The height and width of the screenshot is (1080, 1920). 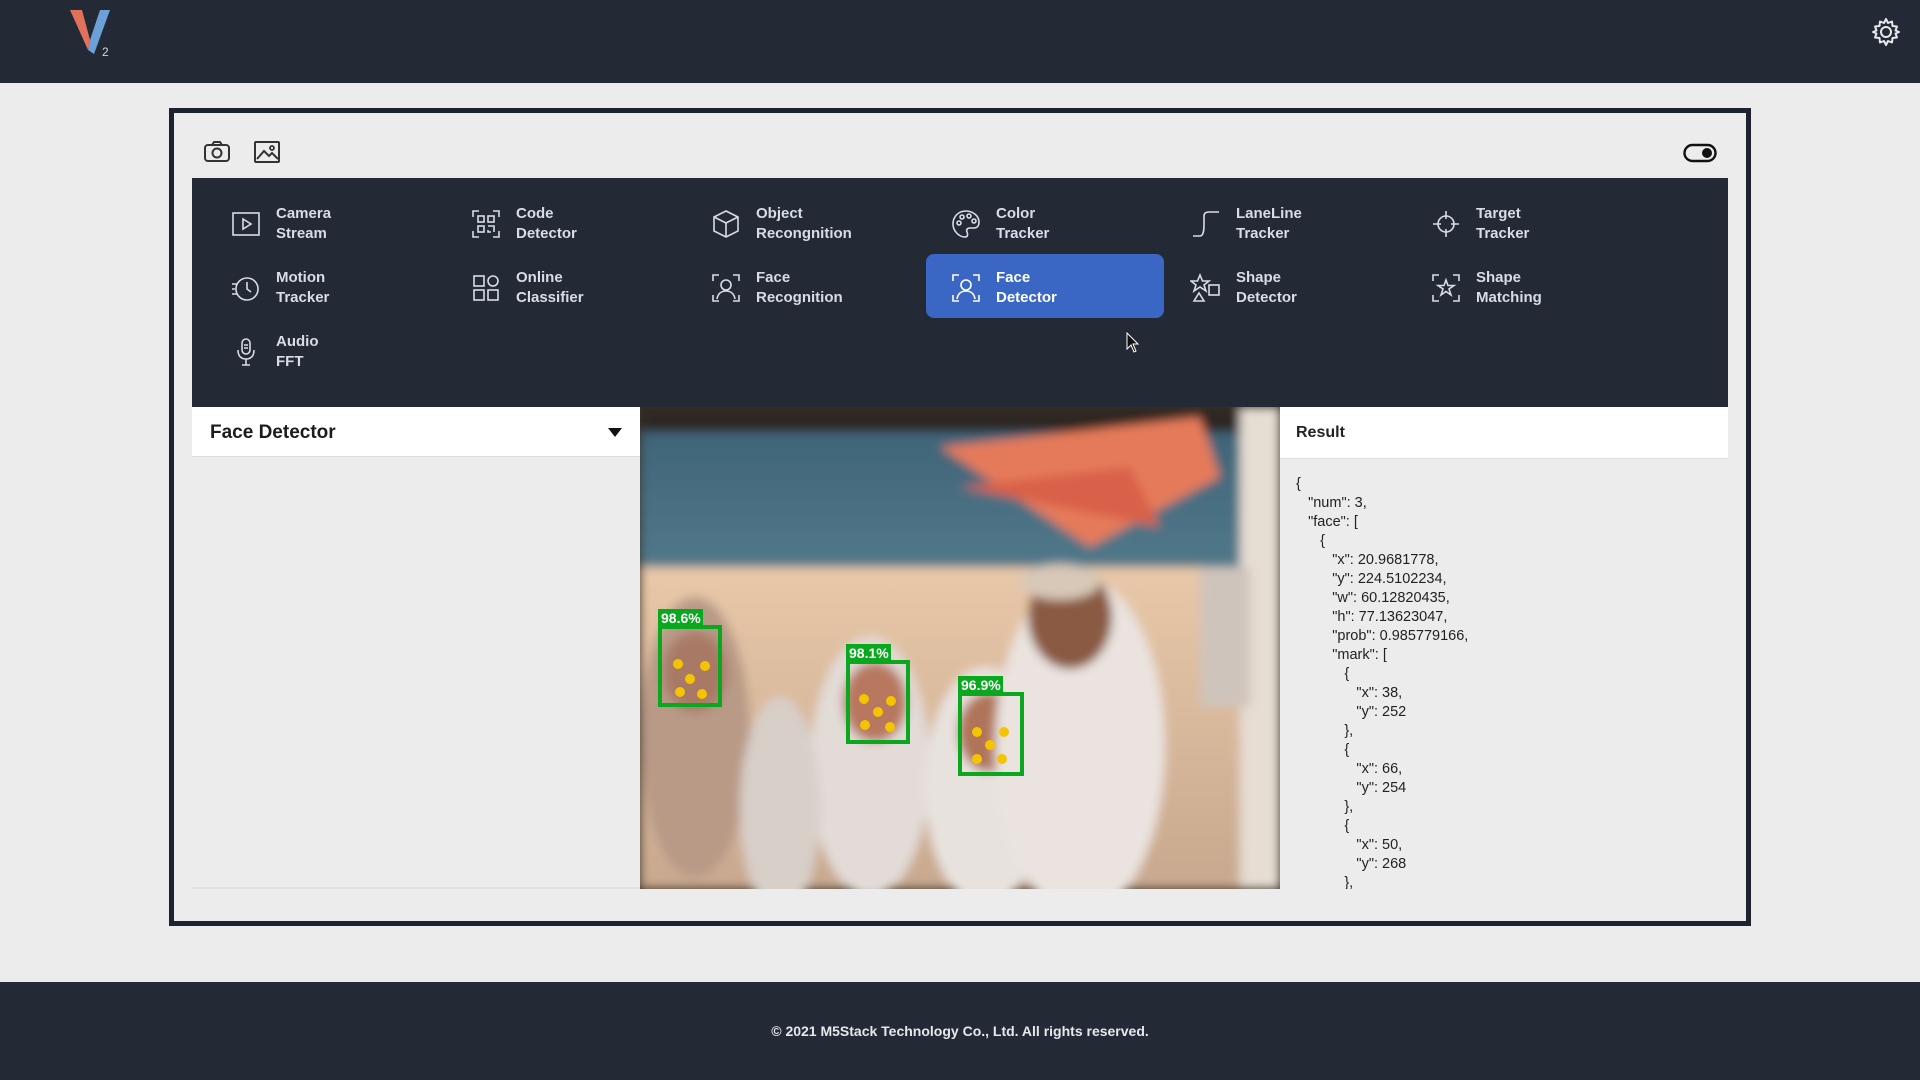 I want to click on function-panel-title: Face Detector, so click(x=273, y=432).